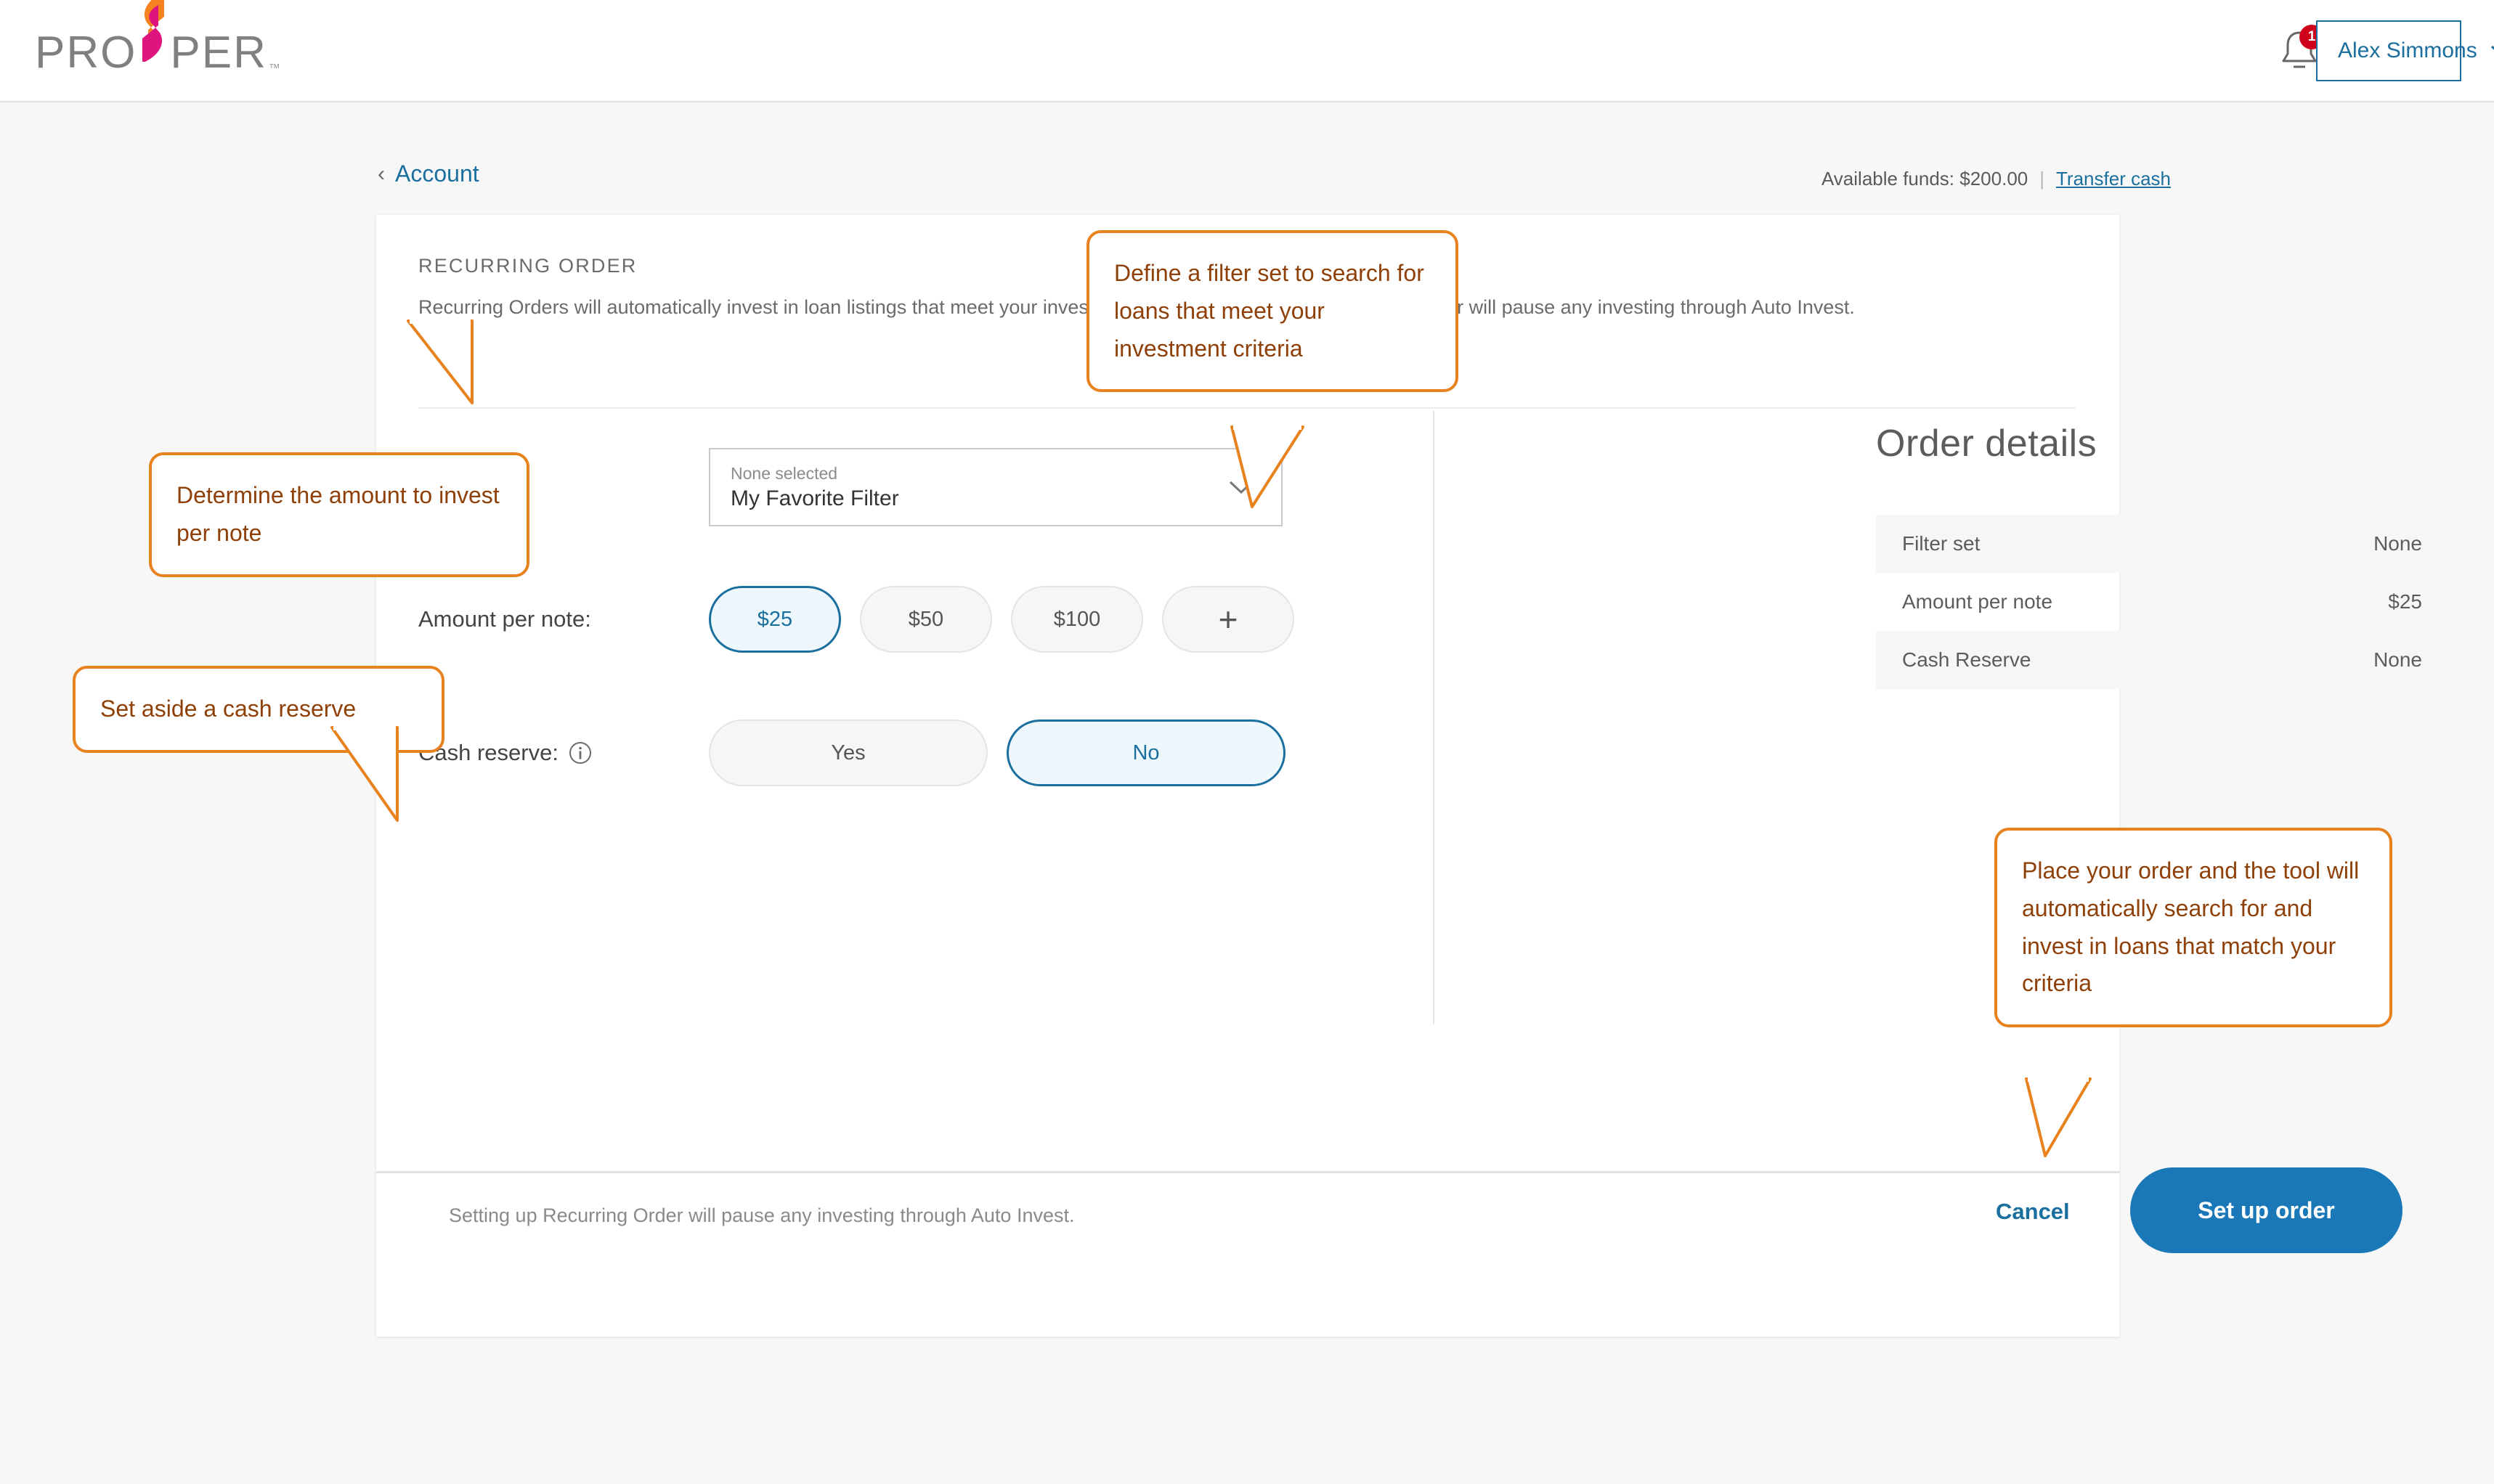 Image resolution: width=2494 pixels, height=1484 pixels. I want to click on transfer-cash-link: Transfer cash, so click(2113, 179).